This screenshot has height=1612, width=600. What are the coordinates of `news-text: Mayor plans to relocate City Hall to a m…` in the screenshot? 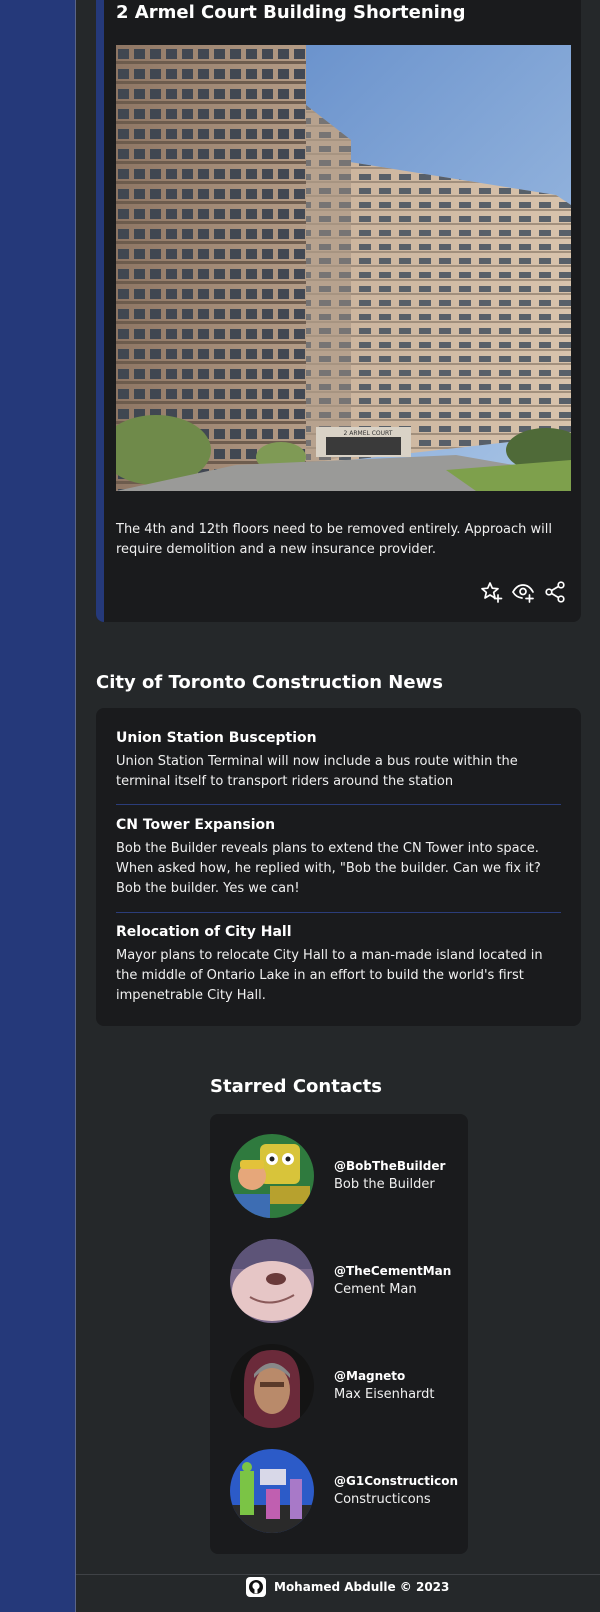 It's located at (329, 975).